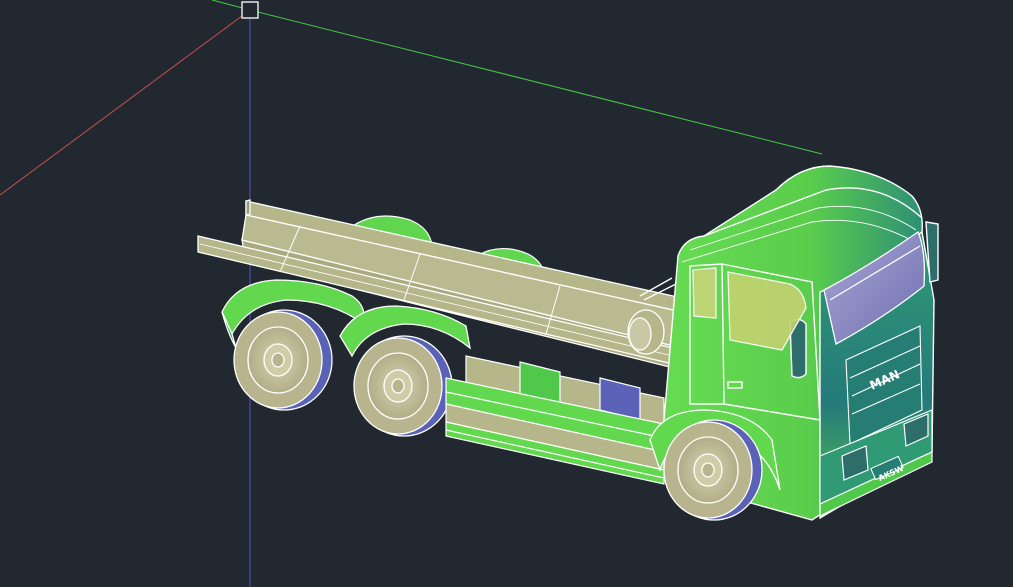 This screenshot has width=1013, height=587. What do you see at coordinates (713, 470) in the screenshot?
I see `front-wheel` at bounding box center [713, 470].